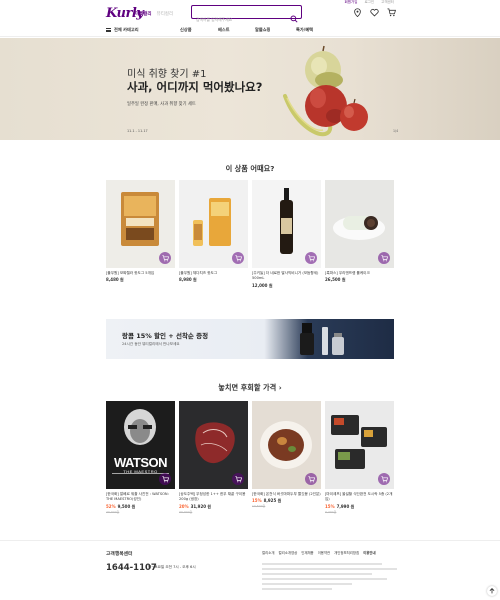 Image resolution: width=500 pixels, height=600 pixels. Describe the element at coordinates (195, 87) in the screenshot. I see `banner-title: 사과, 어디까지 먹어봤나요?` at that location.